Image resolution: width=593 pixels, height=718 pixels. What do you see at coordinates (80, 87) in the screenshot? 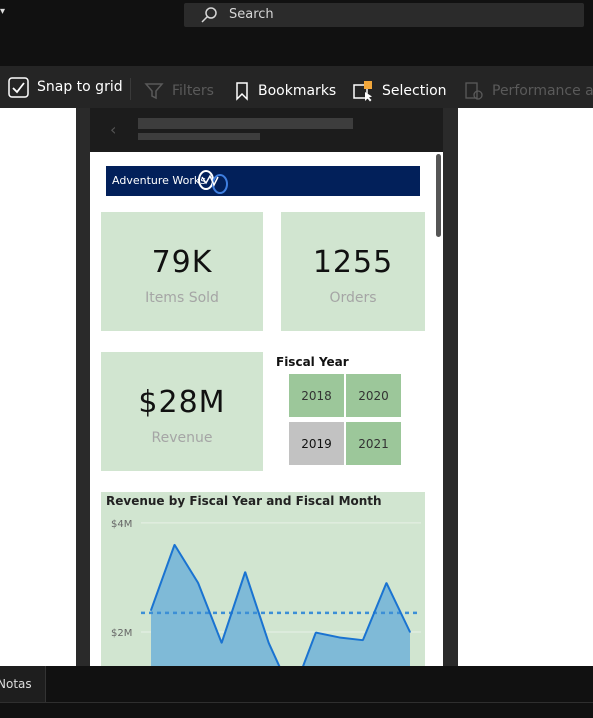
I see `snap-to-grid-label: Snap to grid` at bounding box center [80, 87].